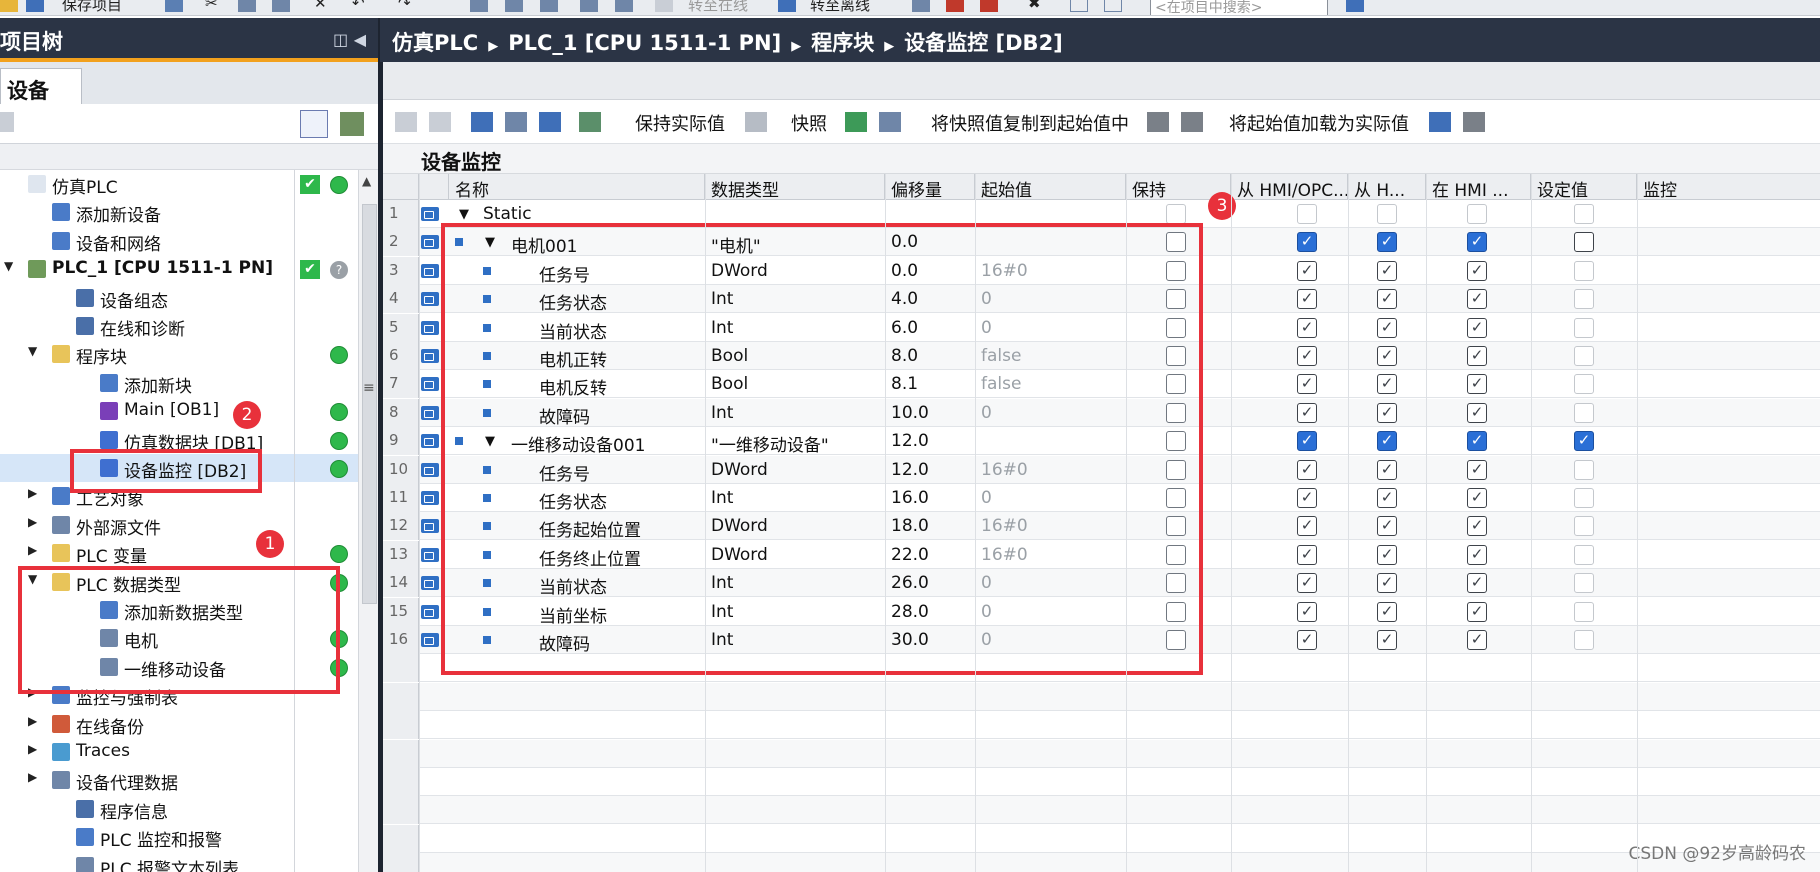 Image resolution: width=1820 pixels, height=872 pixels. I want to click on delete-icon: ✕, so click(320, 7).